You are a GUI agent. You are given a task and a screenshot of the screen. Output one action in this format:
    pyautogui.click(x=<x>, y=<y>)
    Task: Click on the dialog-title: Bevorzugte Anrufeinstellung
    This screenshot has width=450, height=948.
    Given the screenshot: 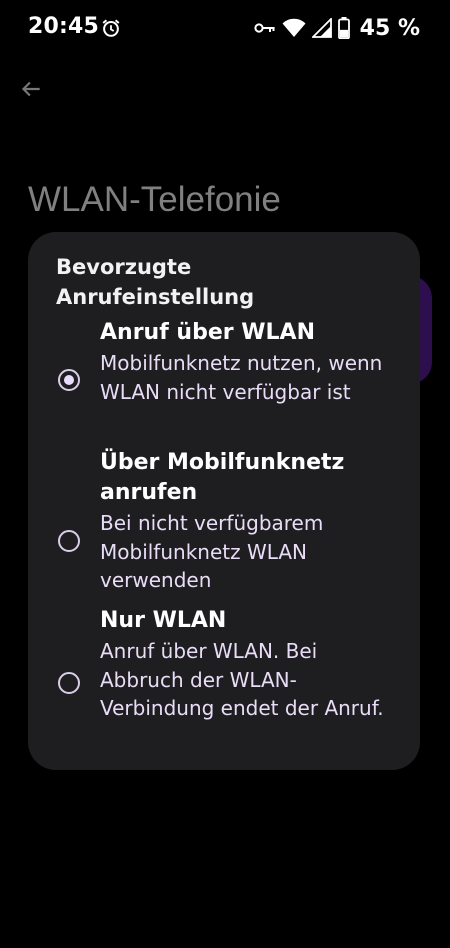 What is the action you would take?
    pyautogui.click(x=155, y=282)
    